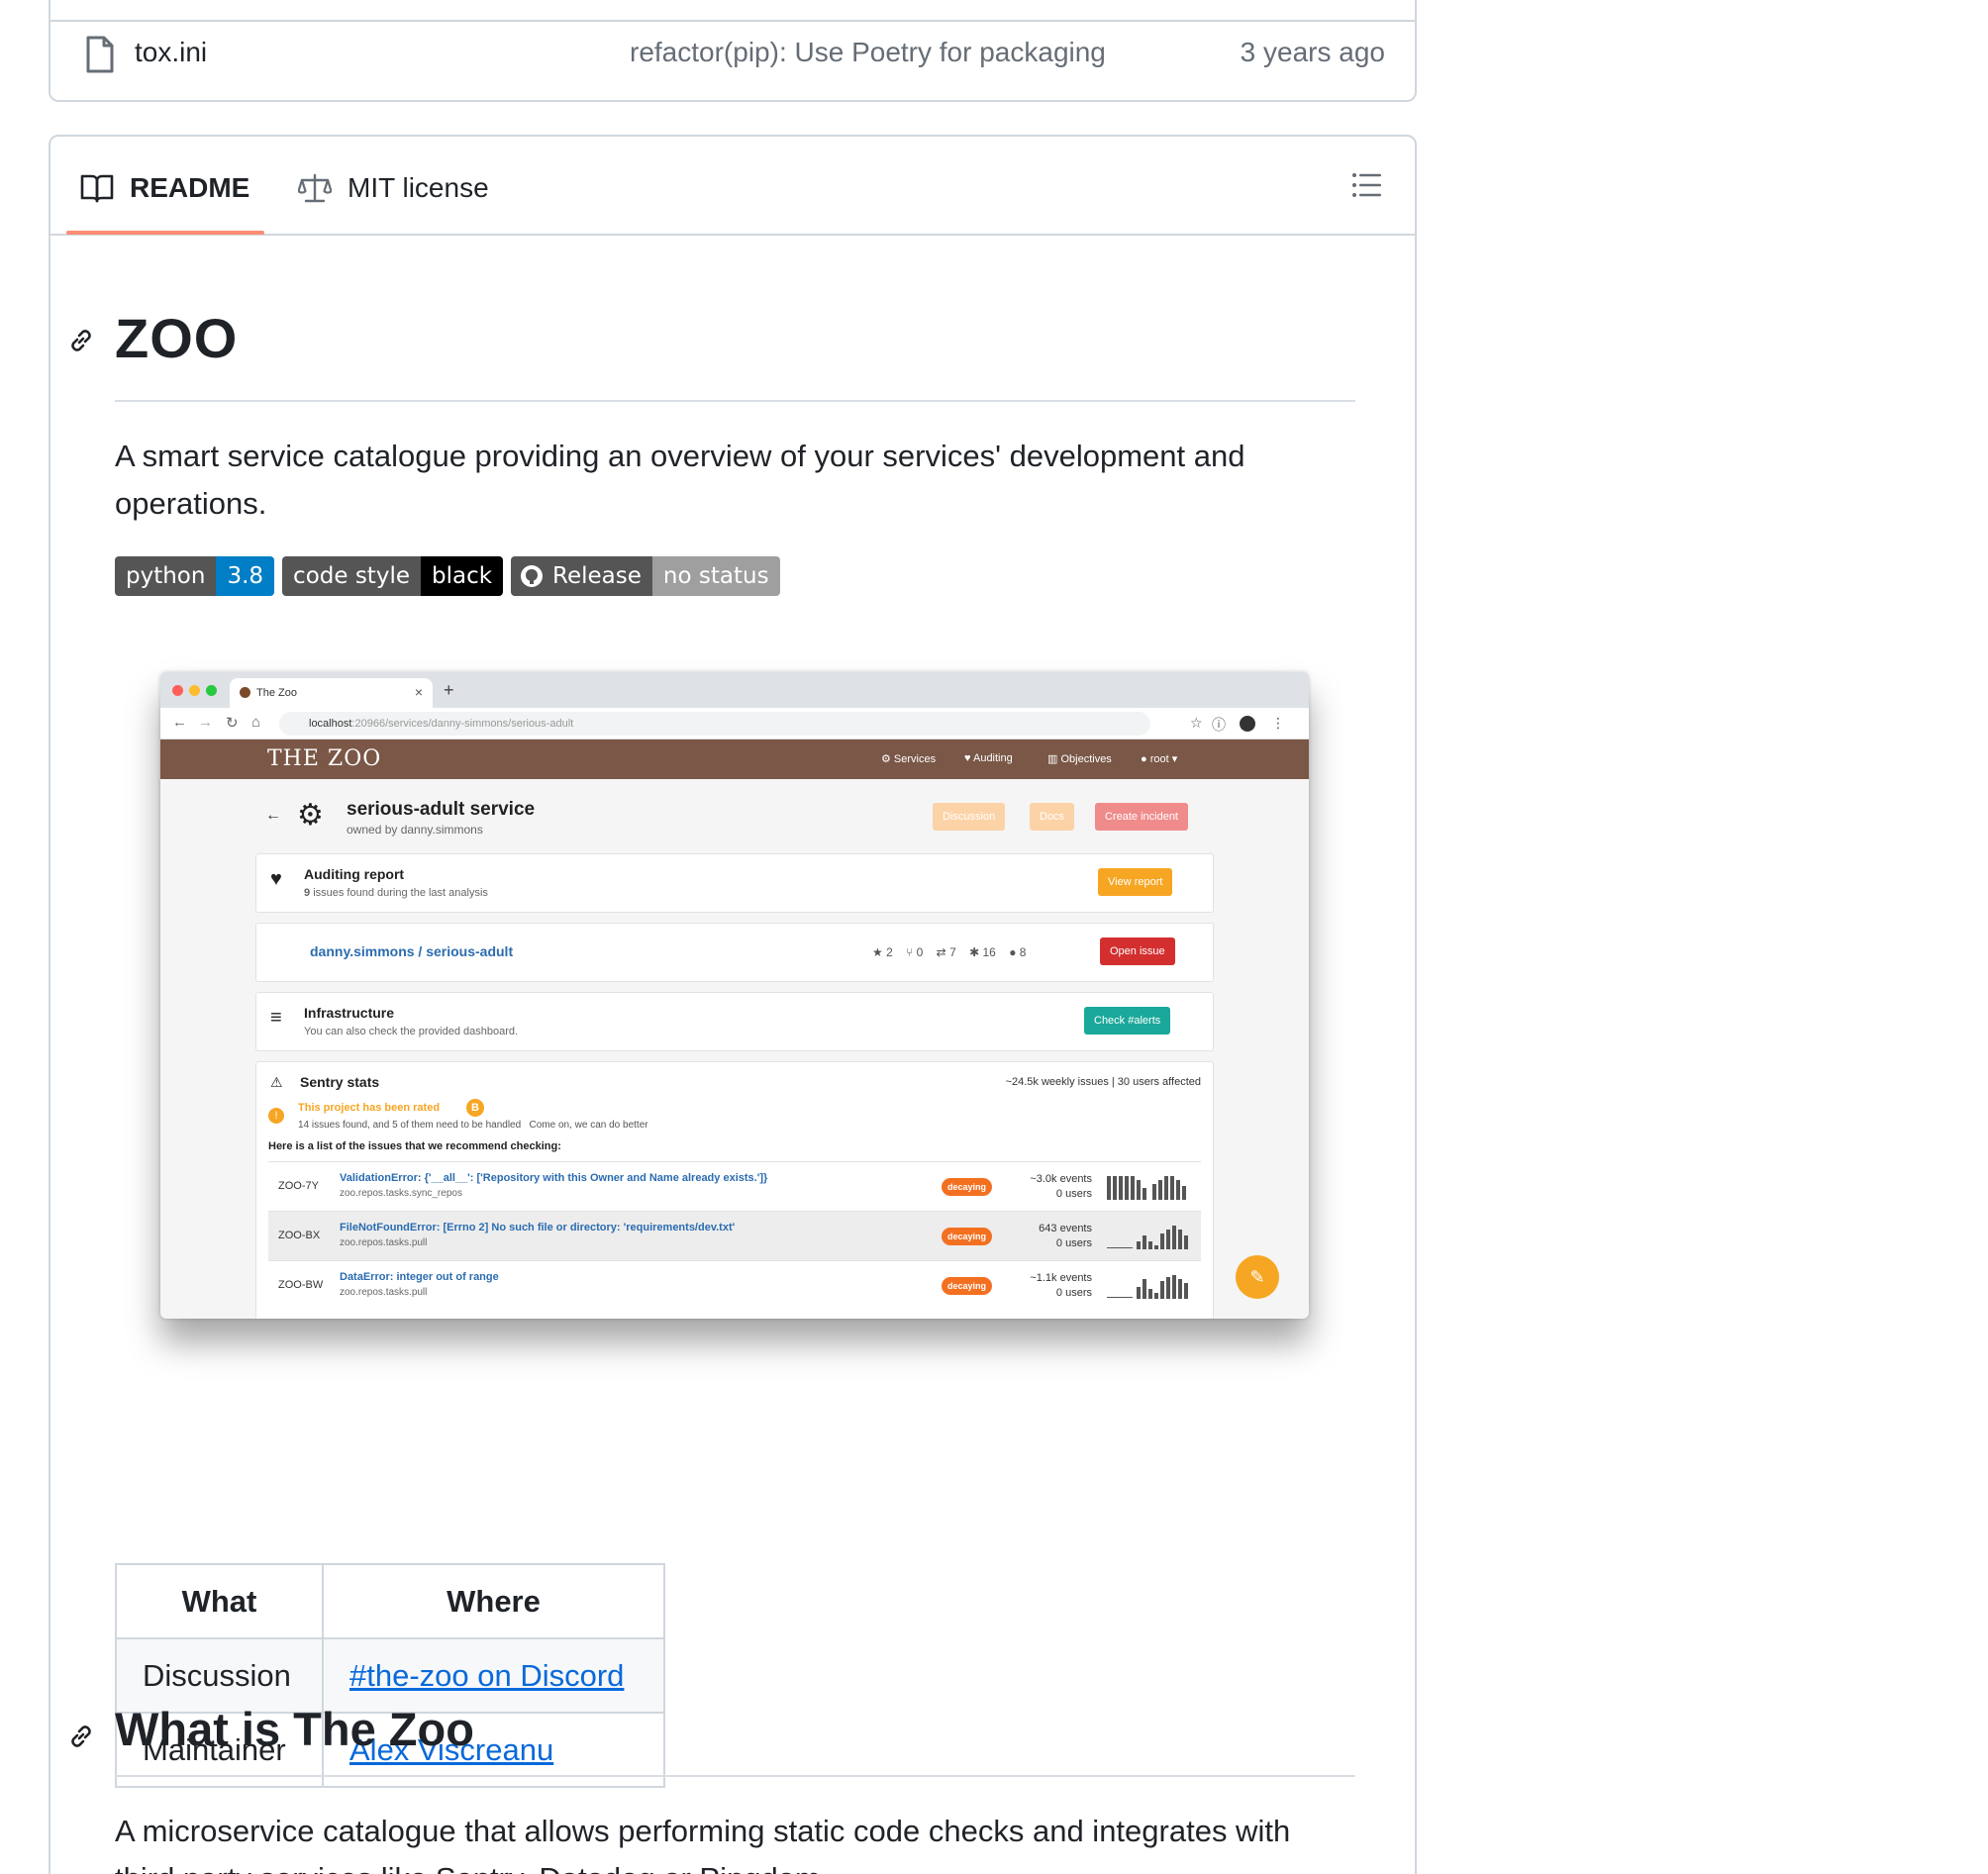  I want to click on gears-icon: ⚙, so click(310, 815).